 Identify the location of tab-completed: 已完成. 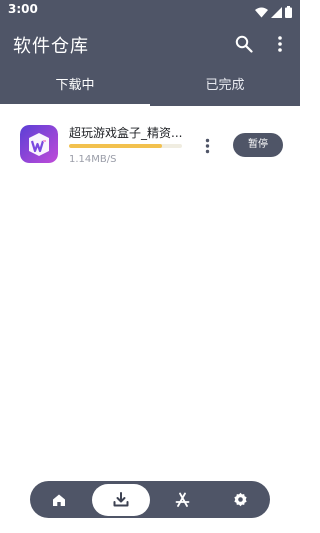
(225, 87).